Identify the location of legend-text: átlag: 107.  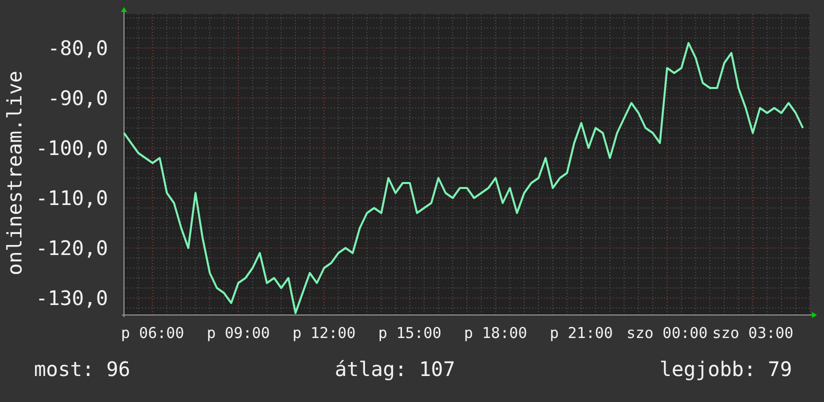
(395, 369).